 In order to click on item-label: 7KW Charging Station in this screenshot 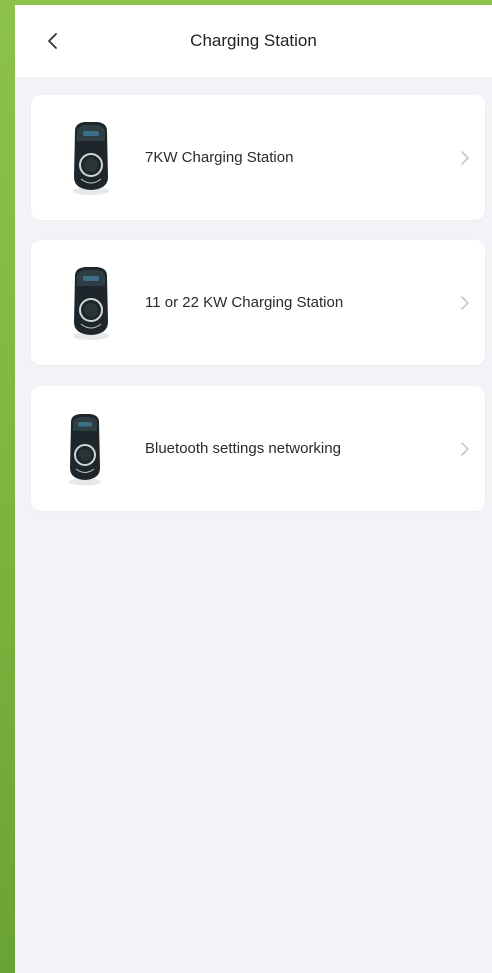, I will do `click(219, 157)`.